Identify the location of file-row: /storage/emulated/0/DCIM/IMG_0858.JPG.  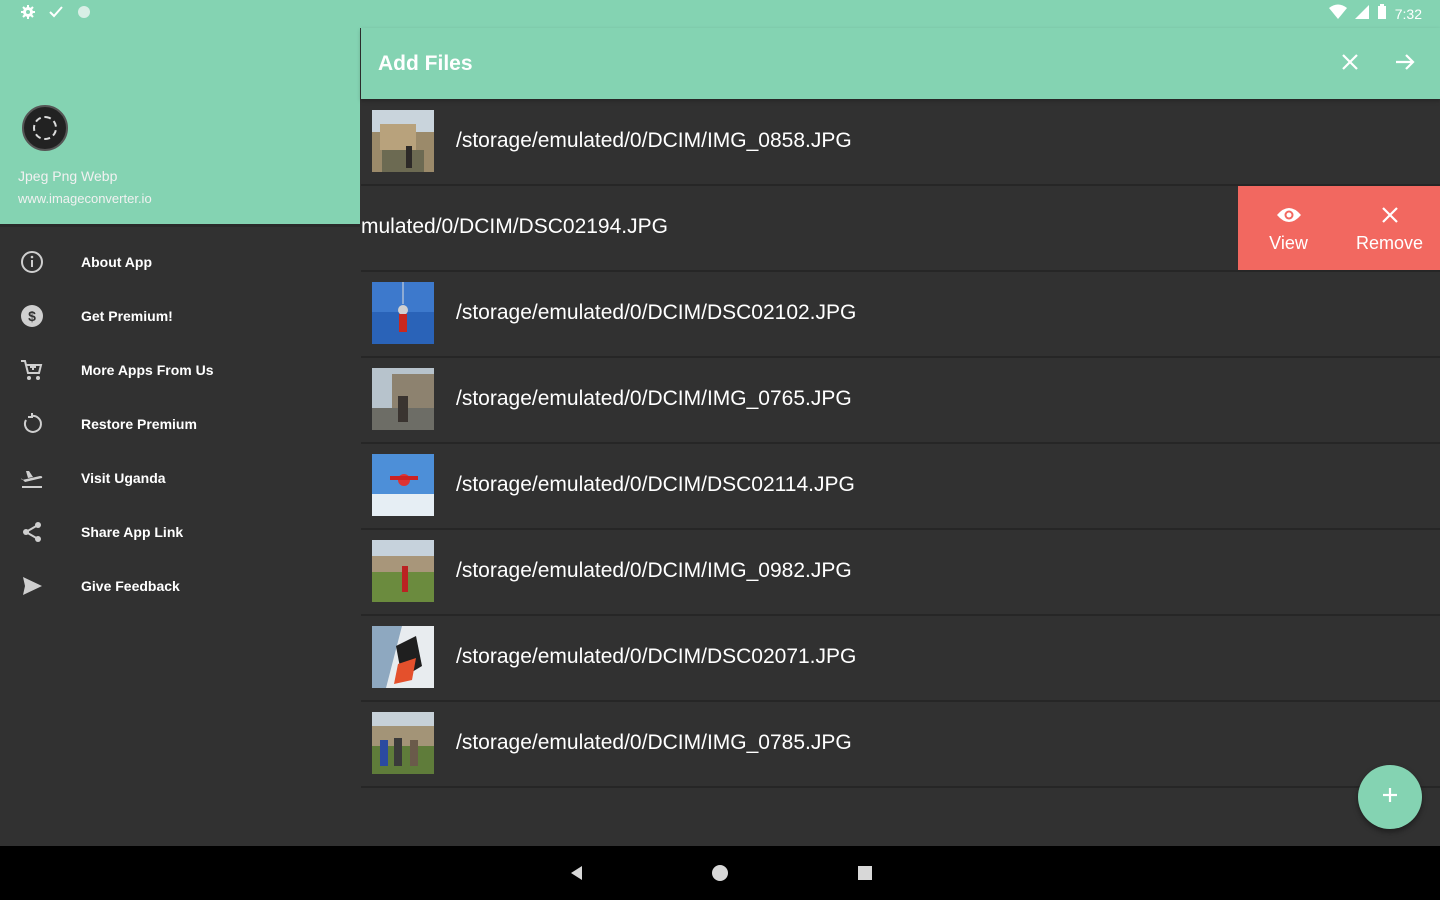
(900, 143).